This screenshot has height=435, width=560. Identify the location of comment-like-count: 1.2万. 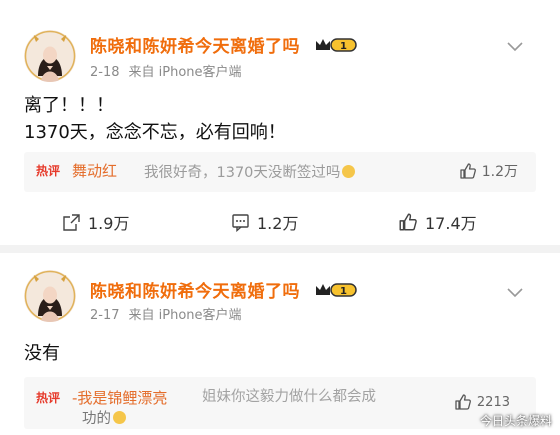
(499, 172).